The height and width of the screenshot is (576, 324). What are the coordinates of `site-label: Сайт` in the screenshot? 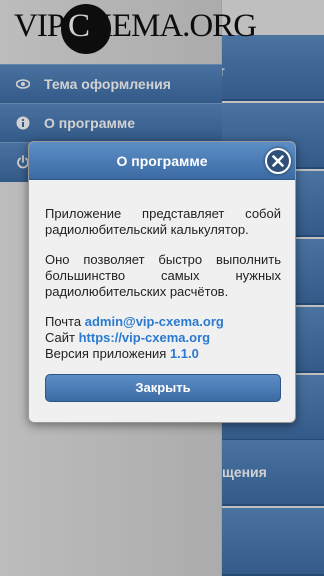 It's located at (60, 337).